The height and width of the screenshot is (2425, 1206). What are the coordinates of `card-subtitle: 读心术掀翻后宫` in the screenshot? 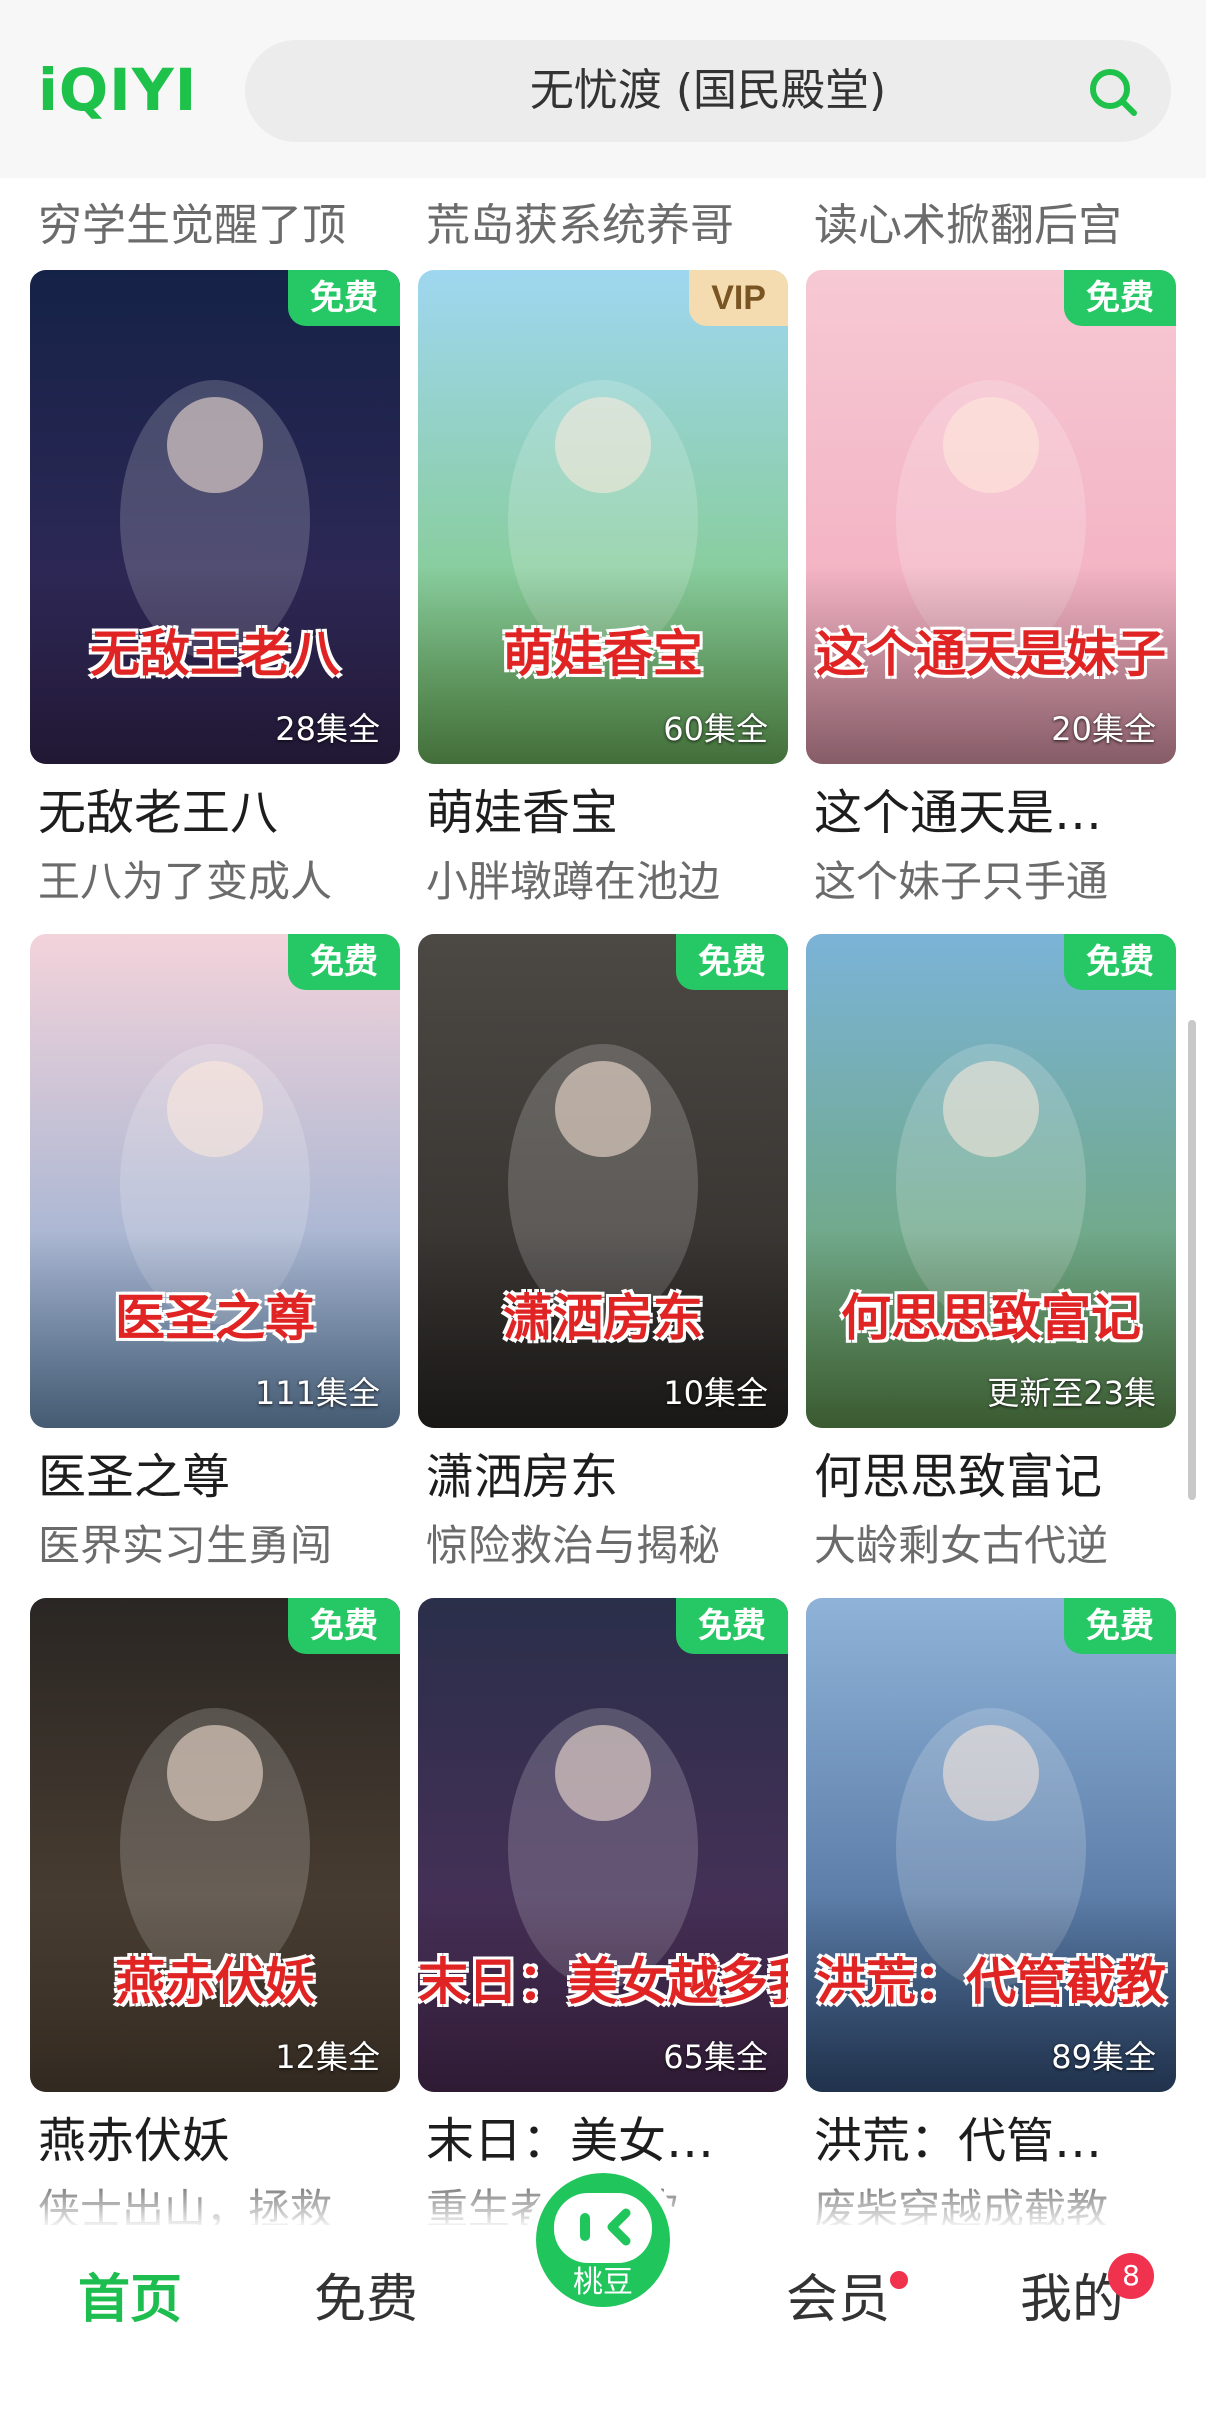 It's located at (968, 225).